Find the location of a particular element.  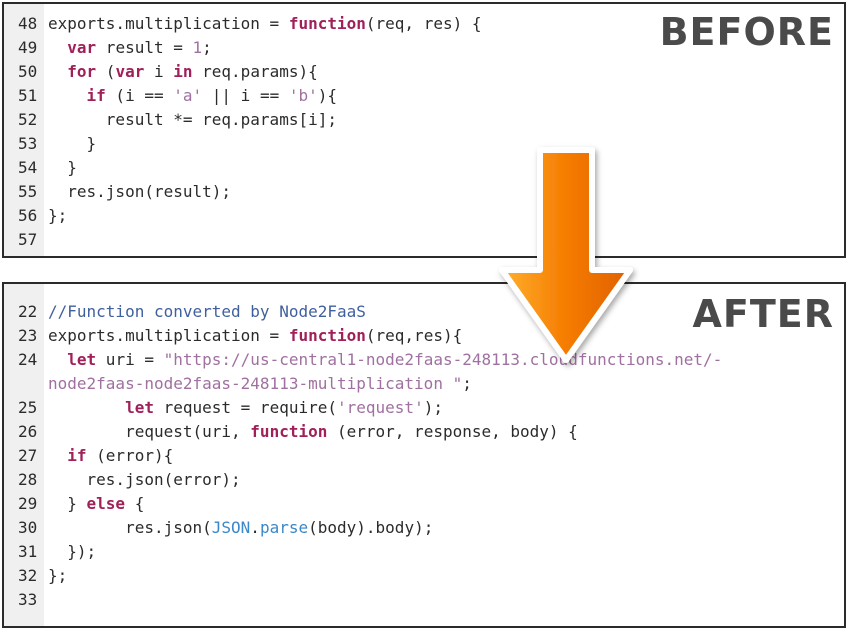

code-text: //Function converted by Node2FaaS is located at coordinates (207, 312).